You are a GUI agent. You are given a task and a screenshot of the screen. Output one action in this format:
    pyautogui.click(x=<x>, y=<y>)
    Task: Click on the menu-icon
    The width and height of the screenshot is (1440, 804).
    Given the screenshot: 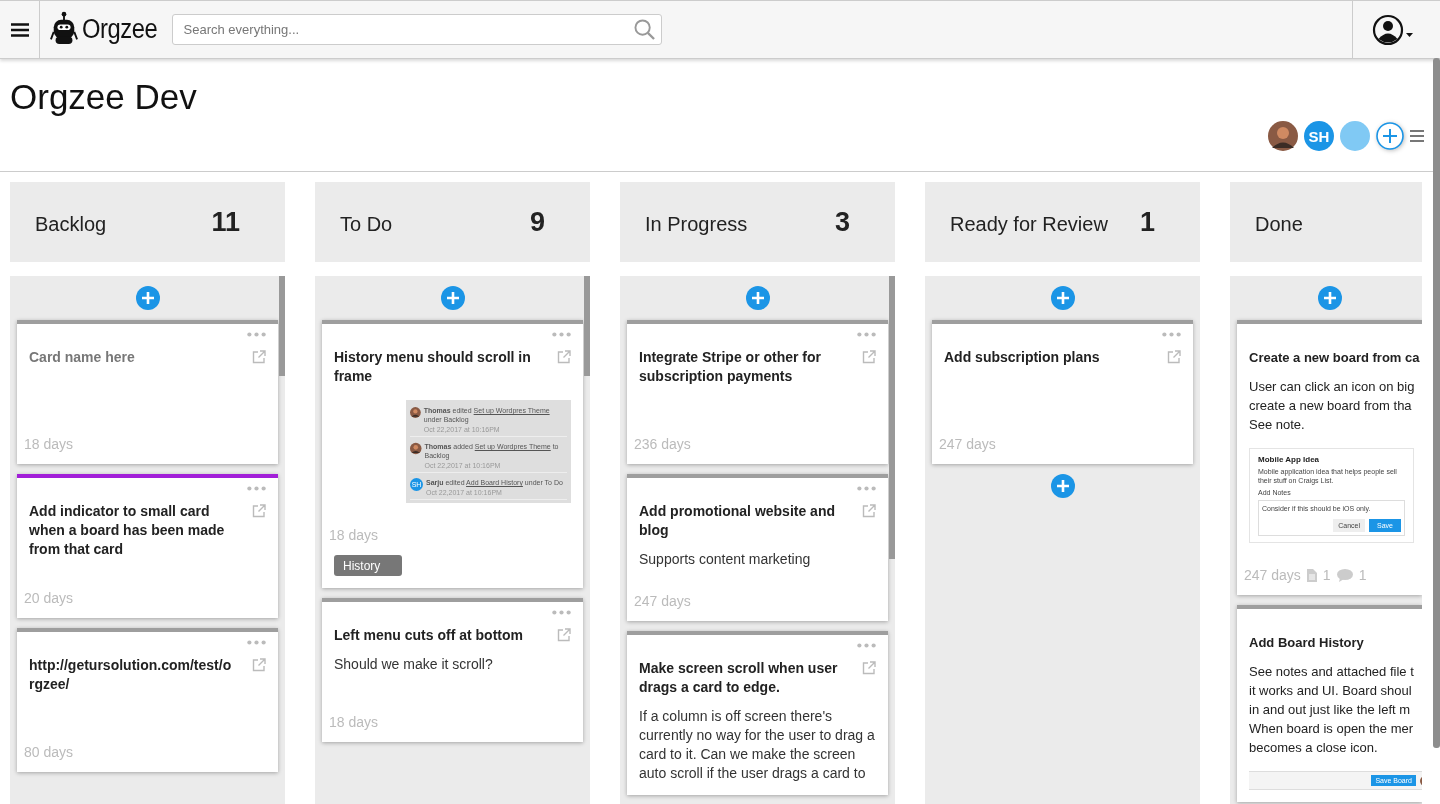 What is the action you would take?
    pyautogui.click(x=19, y=29)
    